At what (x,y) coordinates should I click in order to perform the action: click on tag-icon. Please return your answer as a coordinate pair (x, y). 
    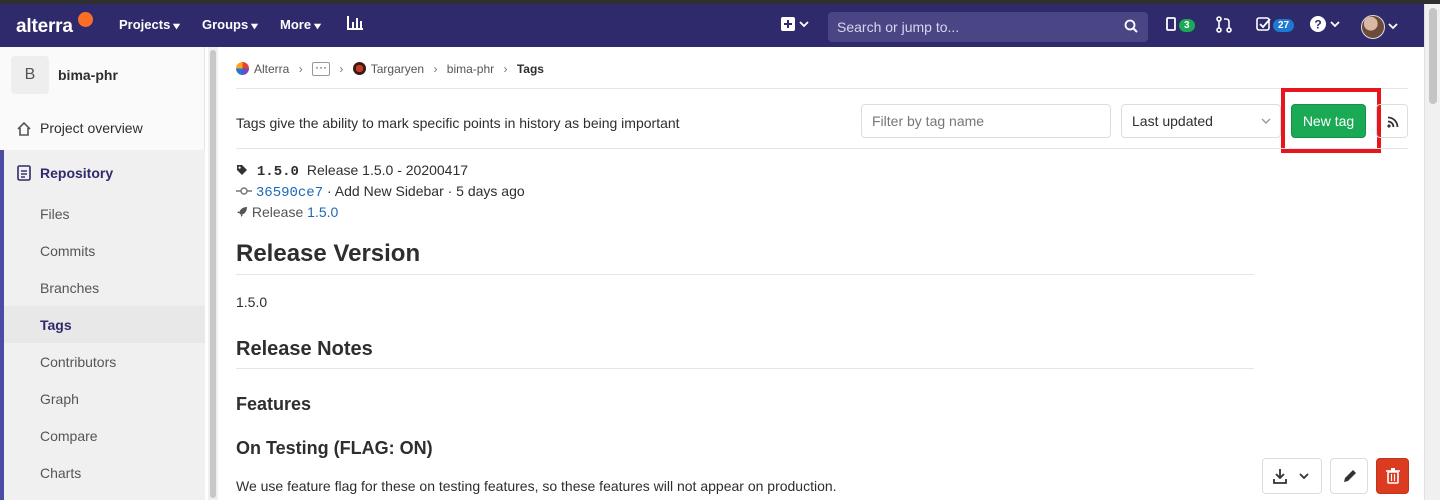
    Looking at the image, I should click on (244, 170).